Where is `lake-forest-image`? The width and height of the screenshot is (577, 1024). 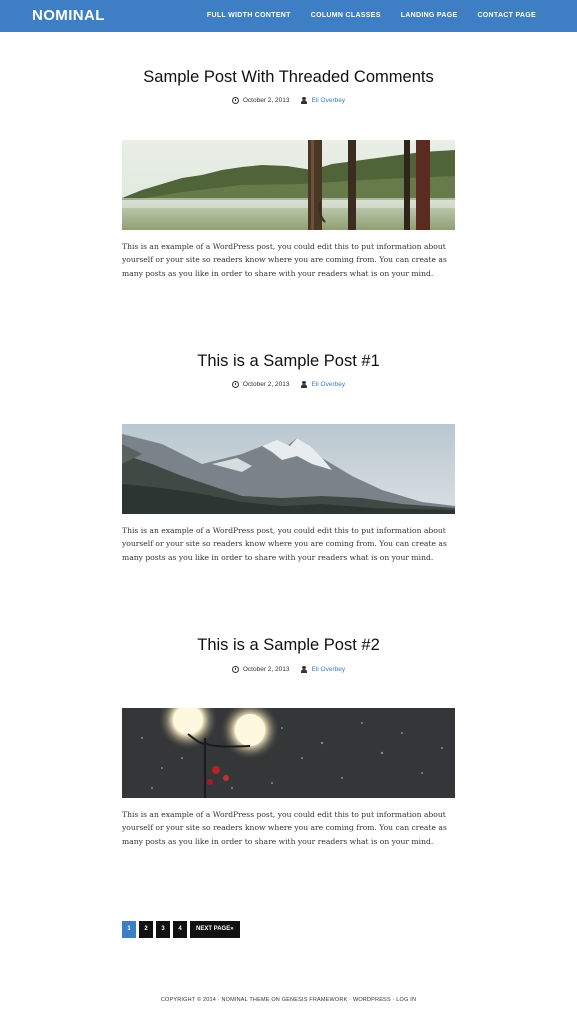
lake-forest-image is located at coordinates (288, 185).